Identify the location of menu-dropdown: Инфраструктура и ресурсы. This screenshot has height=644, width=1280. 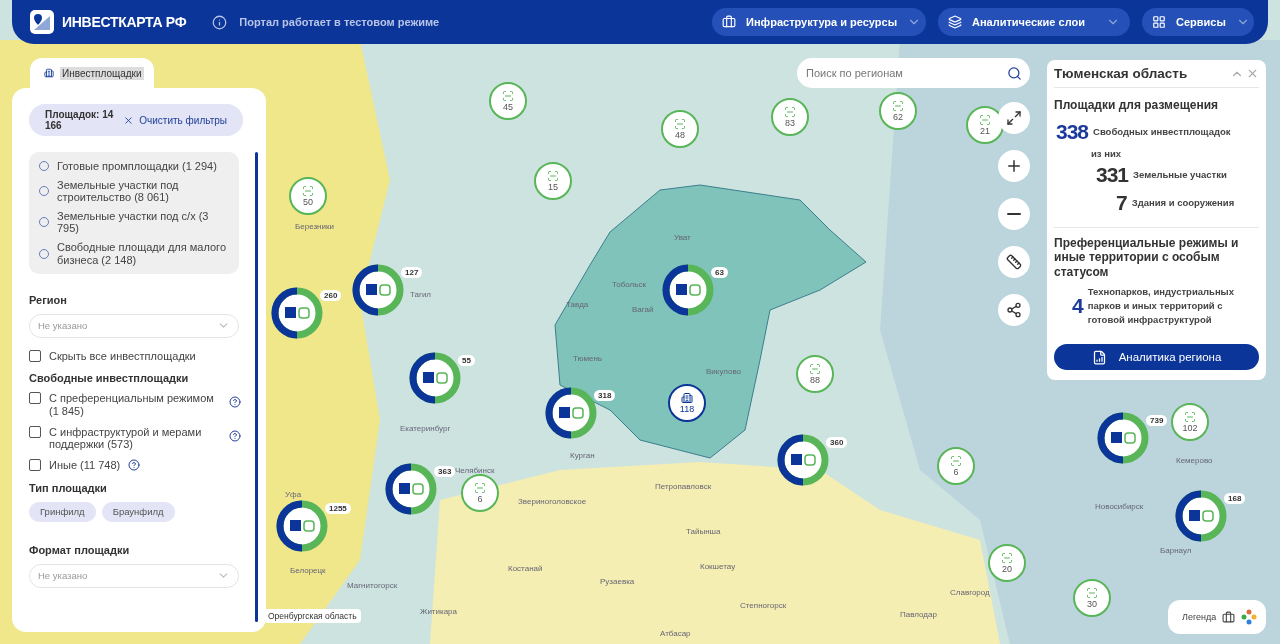
(819, 22).